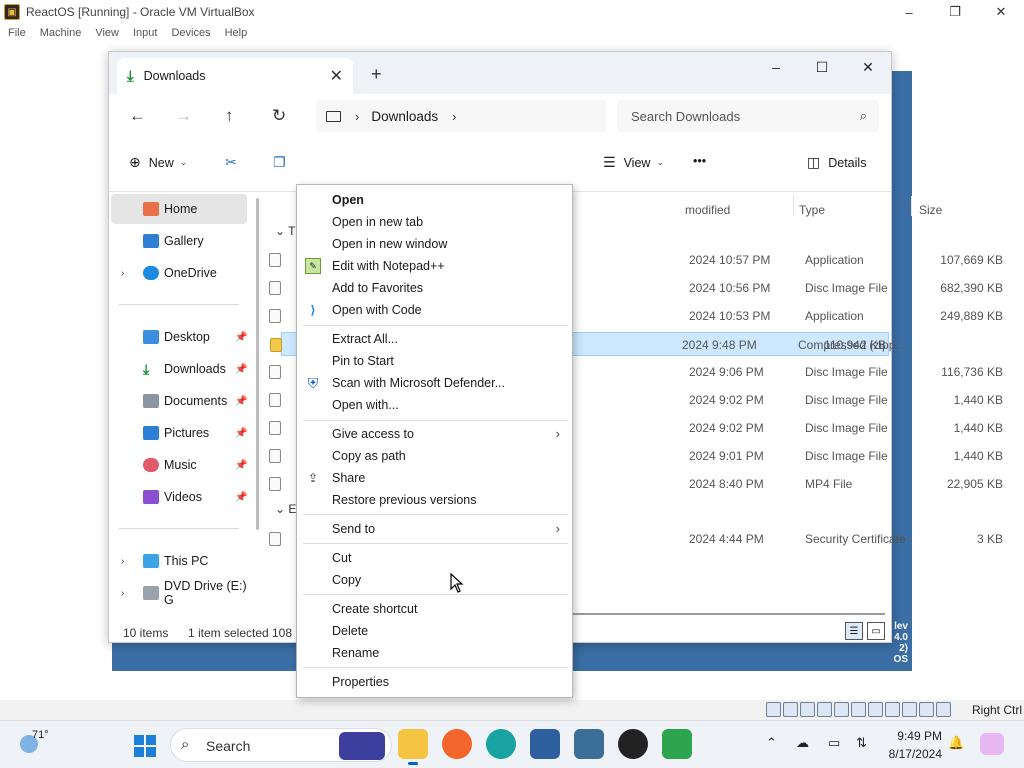 This screenshot has height=768, width=1024. I want to click on refresh-button: ↻, so click(279, 116).